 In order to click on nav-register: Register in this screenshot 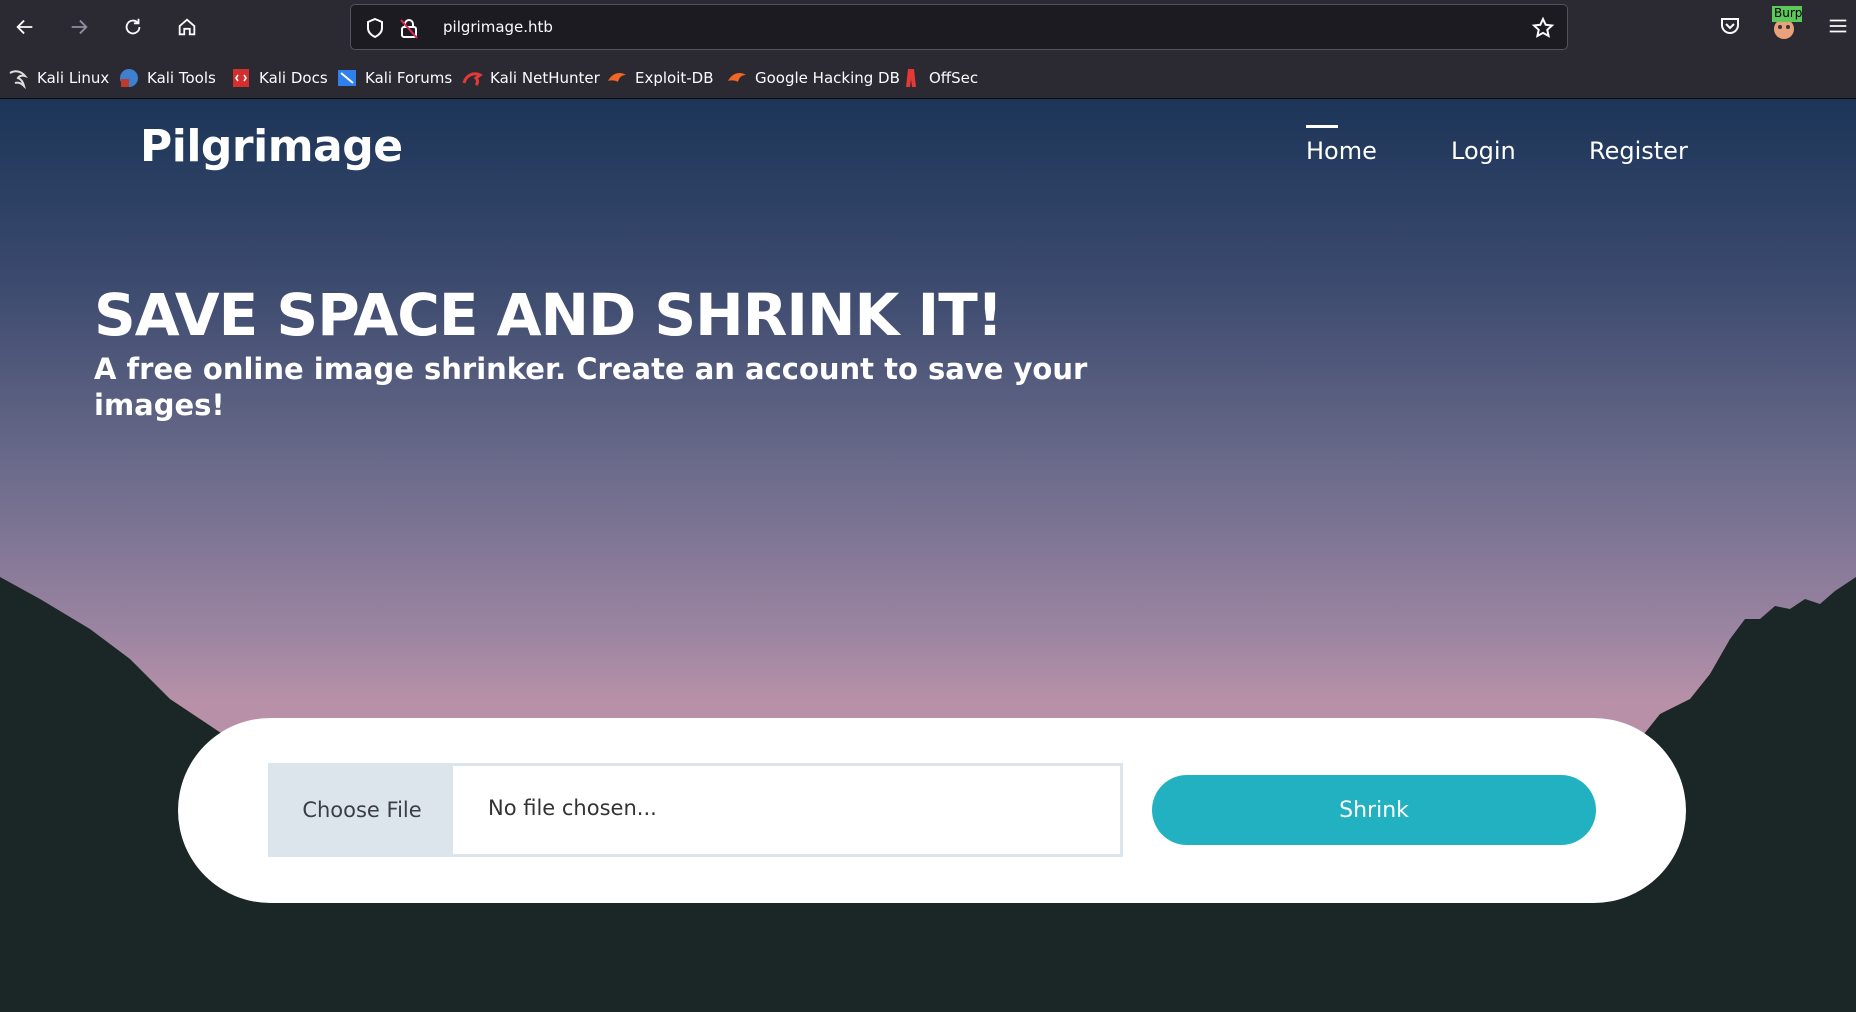, I will do `click(1638, 151)`.